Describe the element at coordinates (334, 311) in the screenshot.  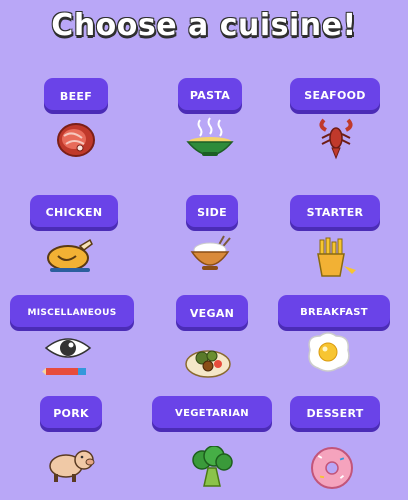
I see `breakfast-button: Breakfast` at that location.